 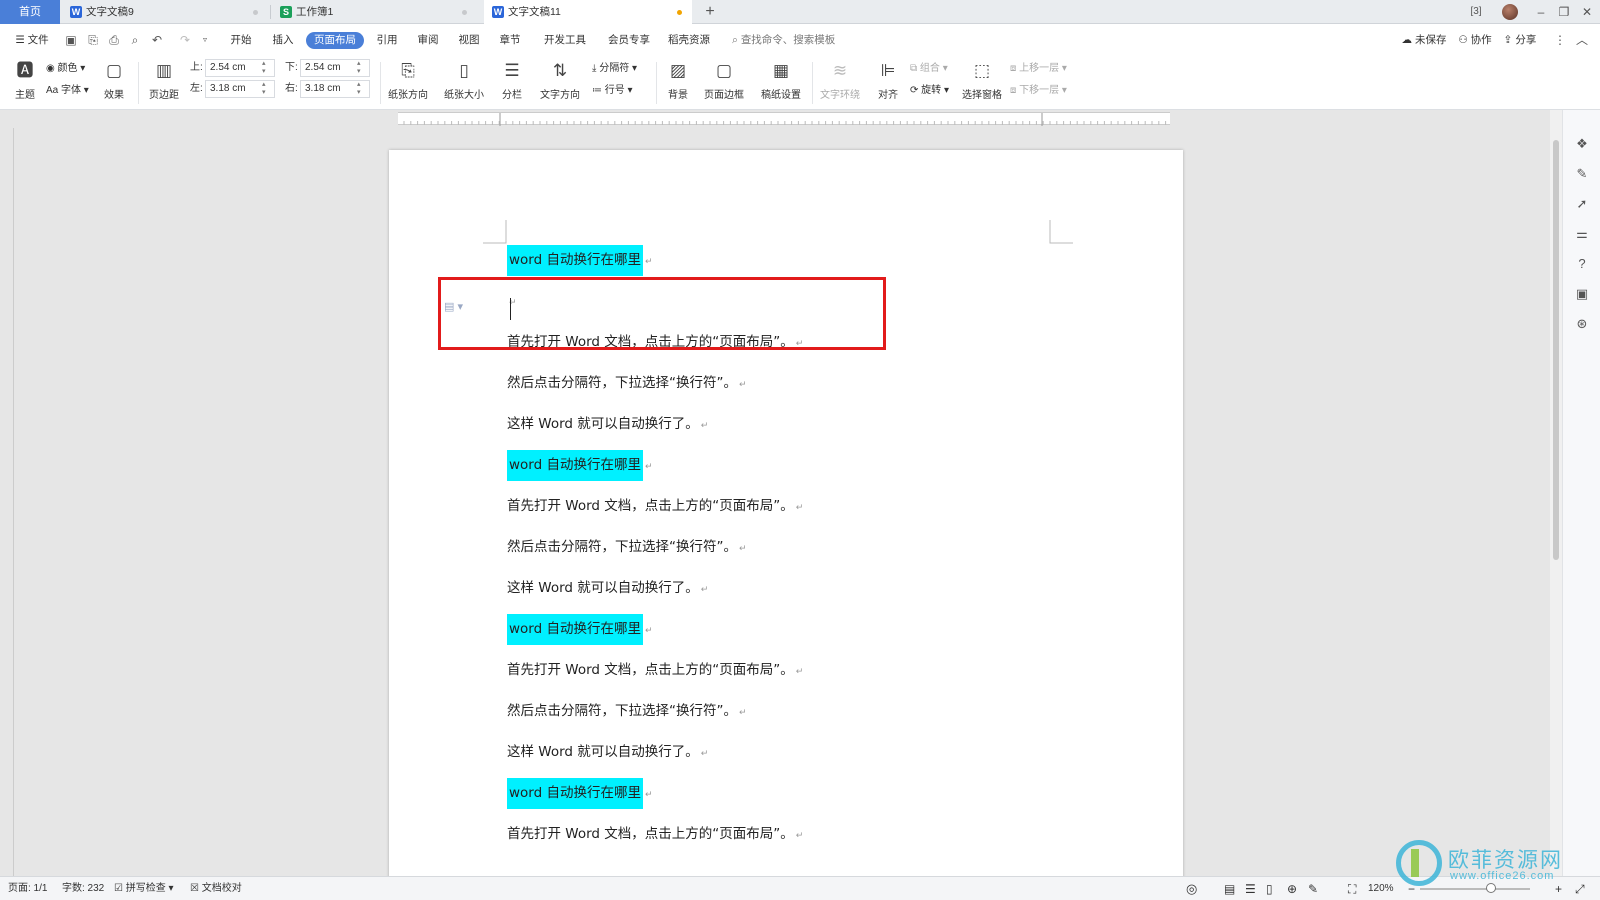 What do you see at coordinates (464, 82) in the screenshot?
I see `paper-size-button: ▯ 纸张大小` at bounding box center [464, 82].